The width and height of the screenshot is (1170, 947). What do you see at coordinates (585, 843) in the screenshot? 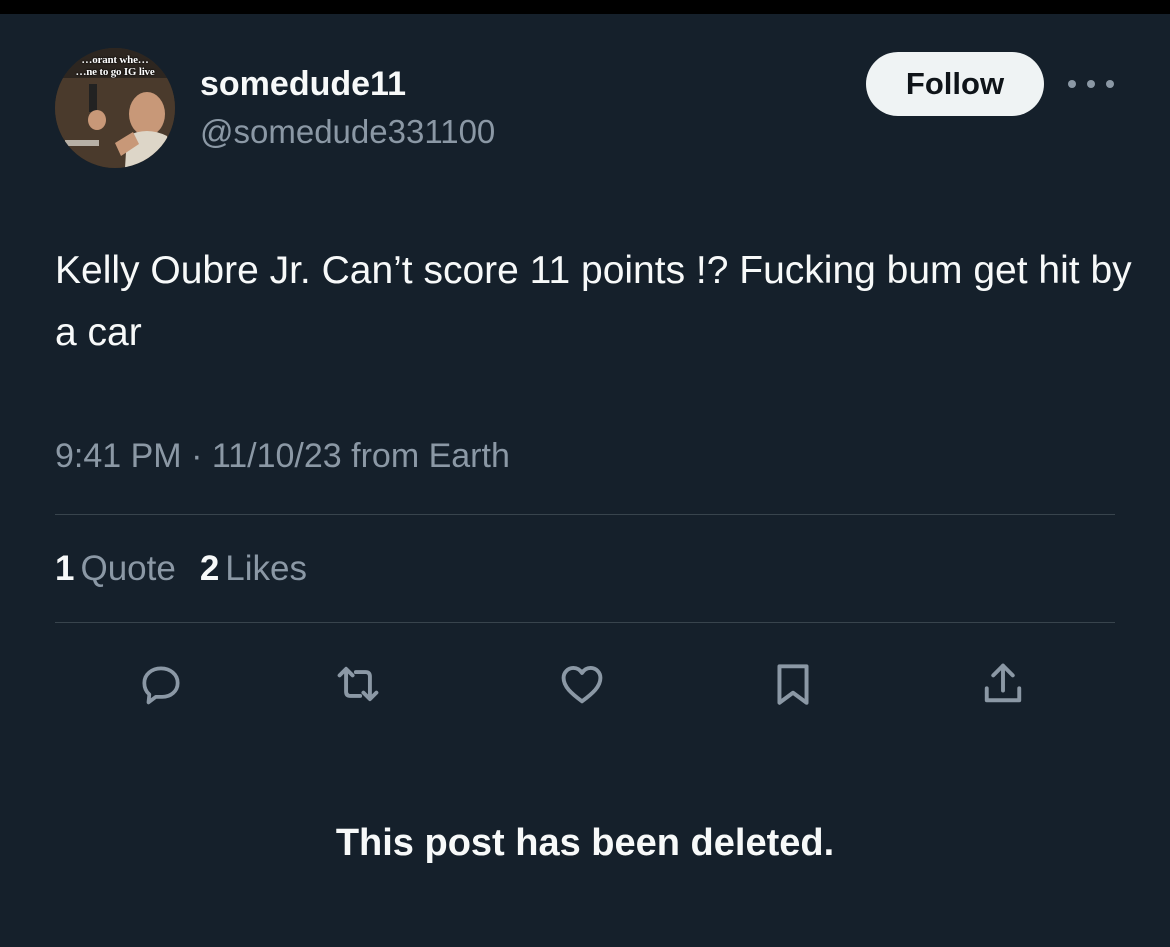
I see `deleted-post-notice: This post has been deleted.` at bounding box center [585, 843].